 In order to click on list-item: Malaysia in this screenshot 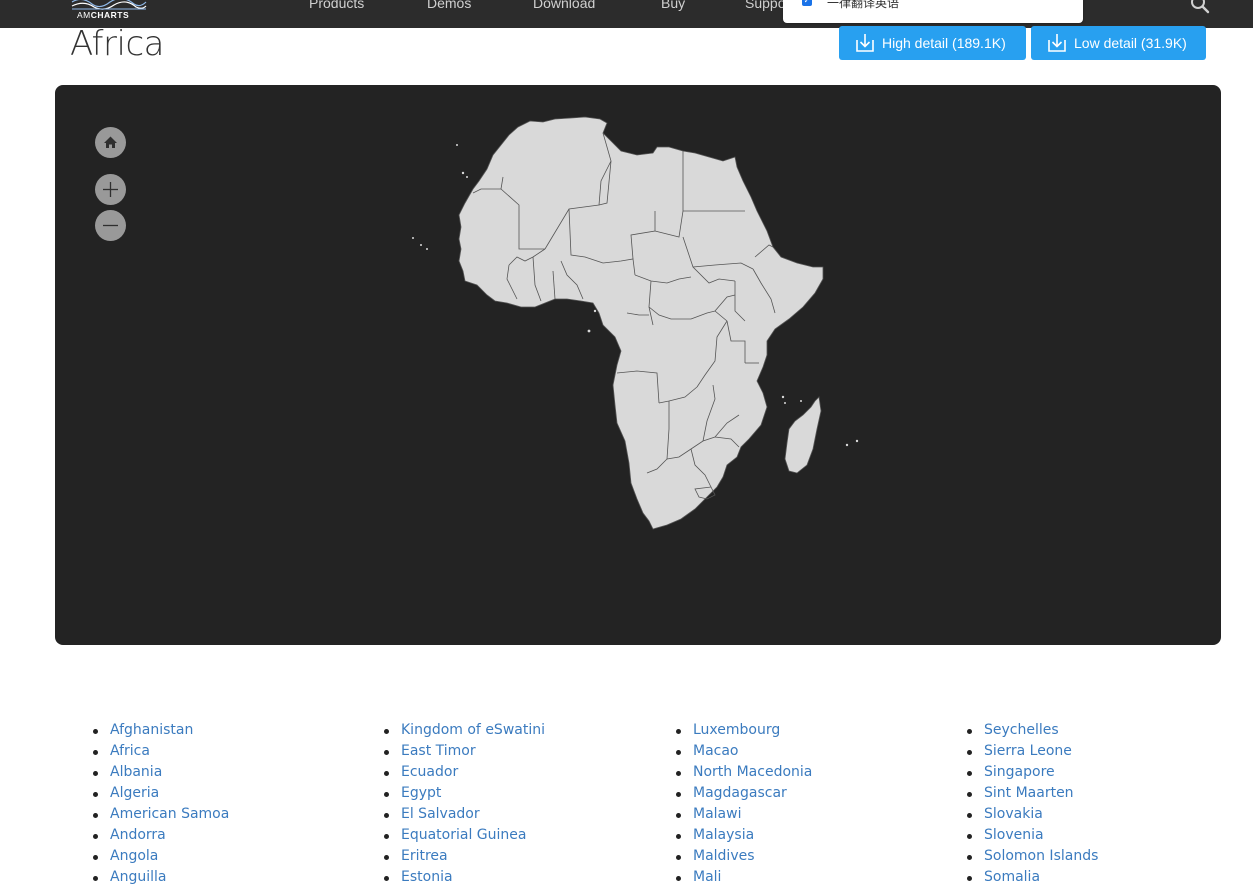, I will do `click(743, 835)`.